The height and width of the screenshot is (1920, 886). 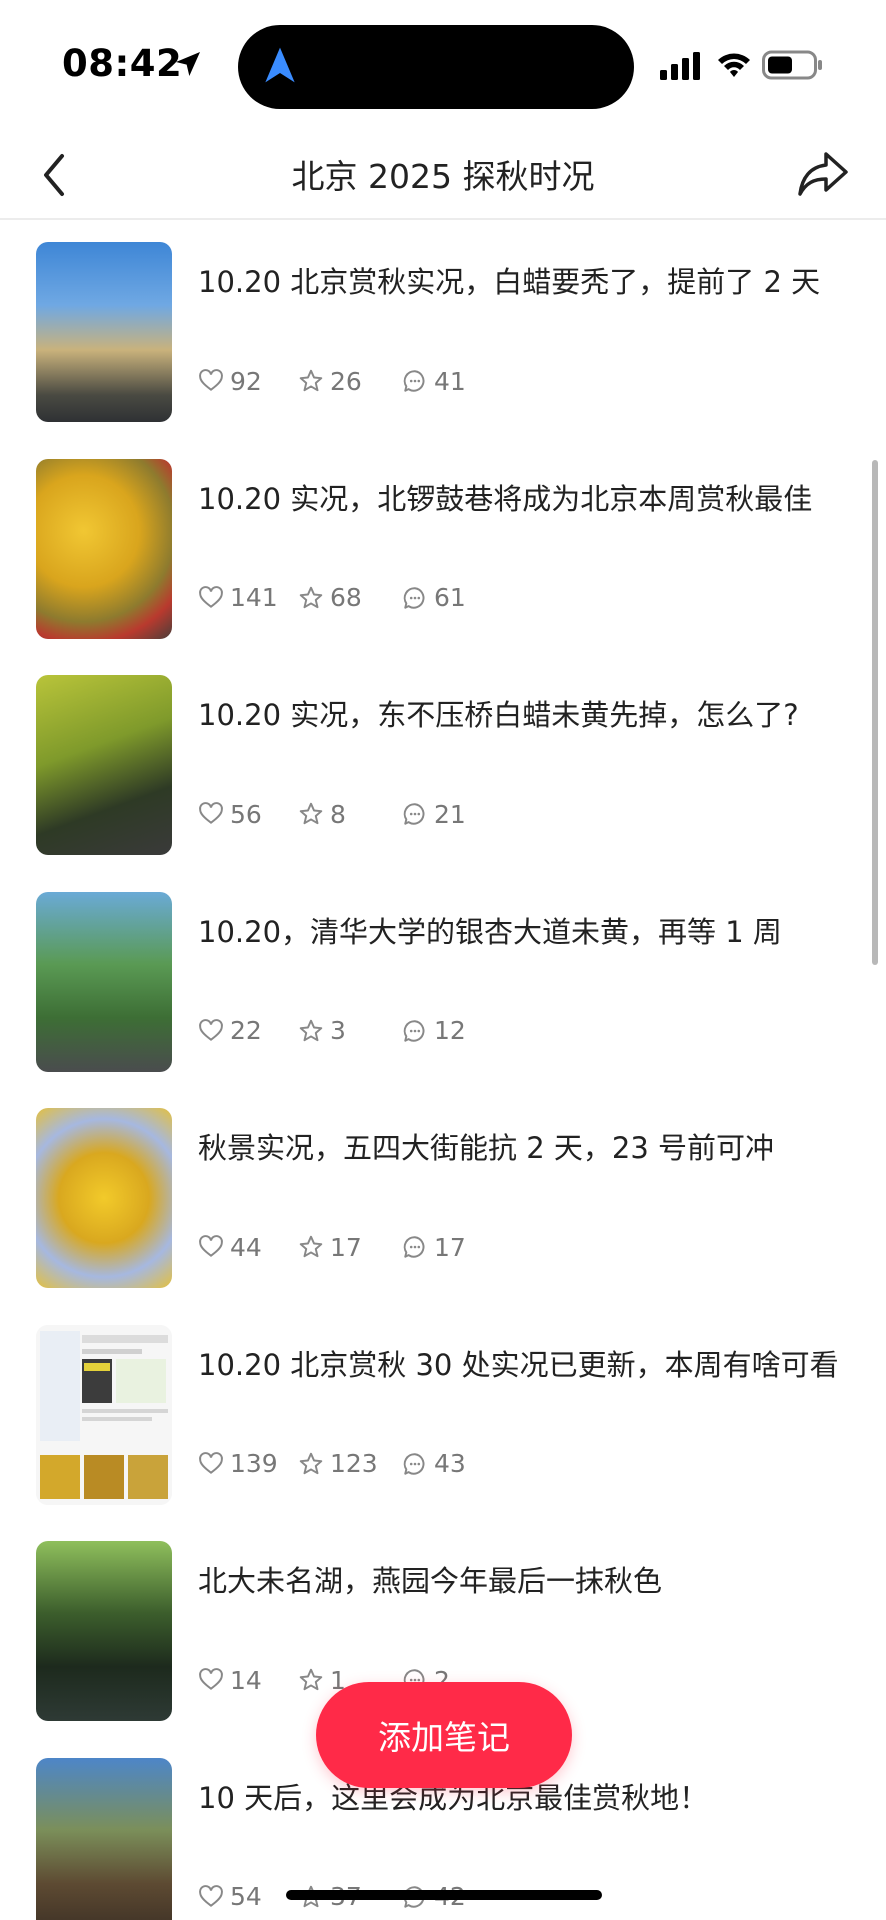 I want to click on note-title: 10.20 实况，东不压桥白蜡未黄先掉，怎么了?, so click(x=498, y=715).